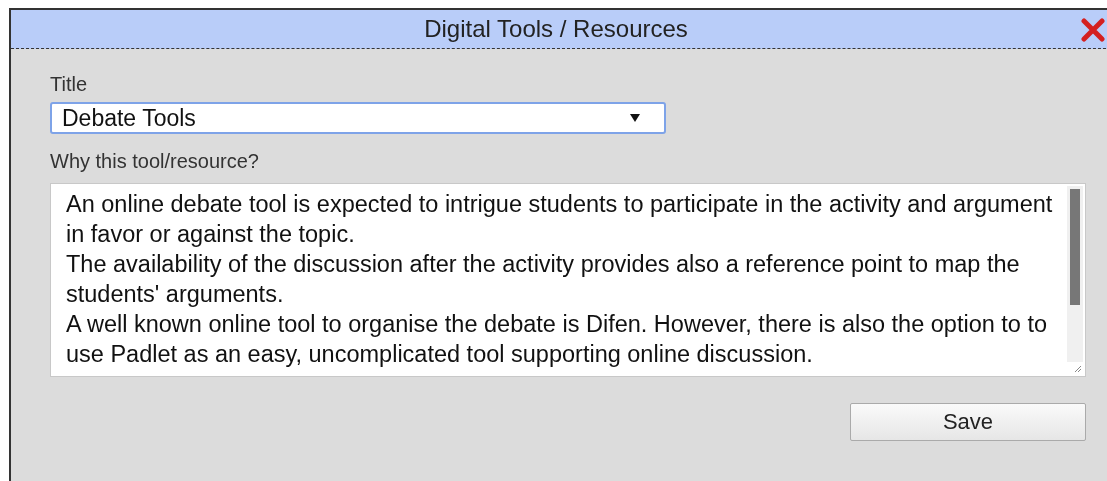 The width and height of the screenshot is (1107, 481). What do you see at coordinates (560, 219) in the screenshot?
I see `paragraph: An online debate tool is expected to intrigue students to participate in the activity and argument in favor or against the topic.` at bounding box center [560, 219].